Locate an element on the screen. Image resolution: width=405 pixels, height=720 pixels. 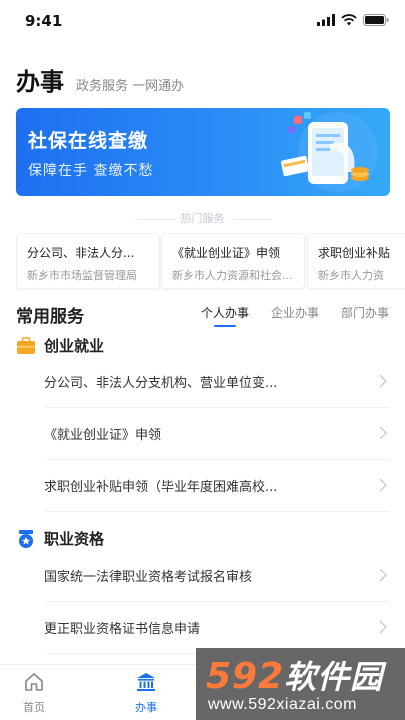
tab-bar-home: 首页 is located at coordinates (34, 693).